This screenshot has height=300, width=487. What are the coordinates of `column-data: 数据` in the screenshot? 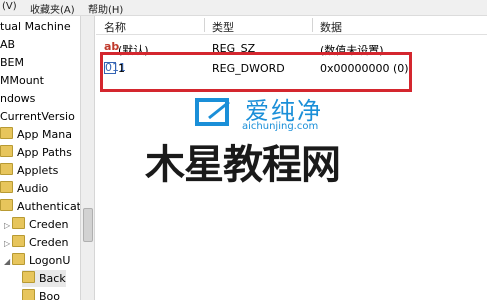 It's located at (331, 27).